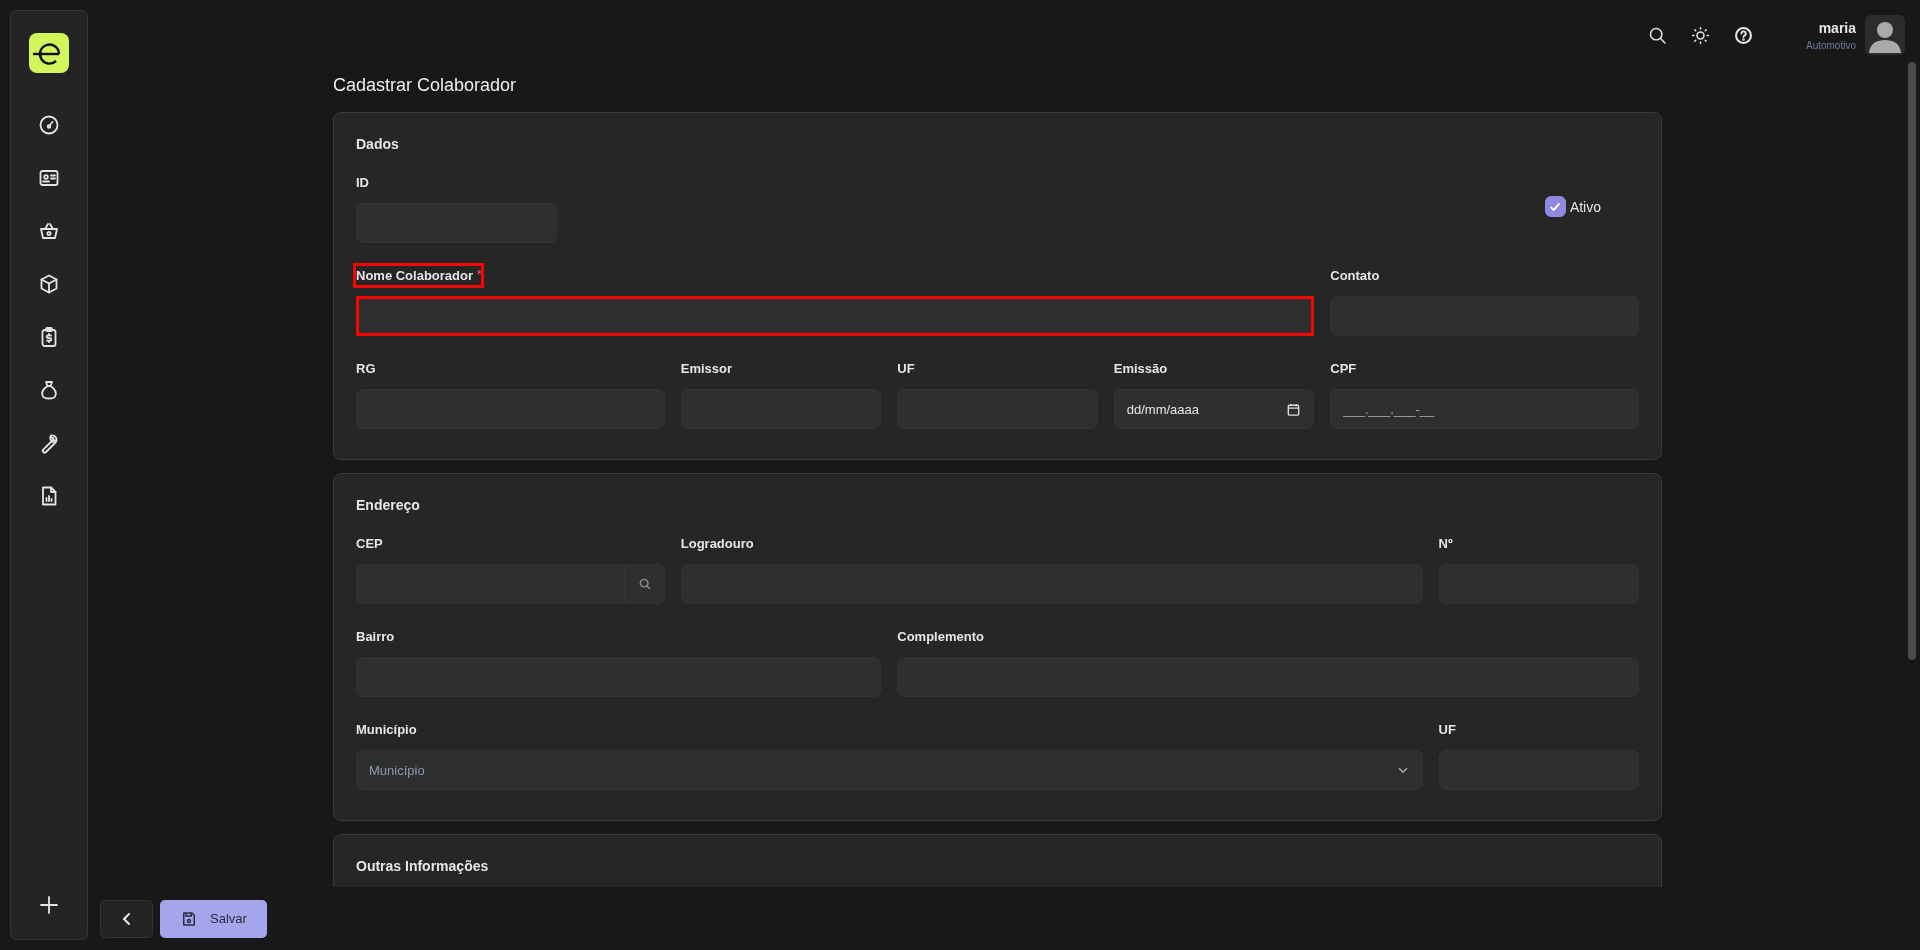  What do you see at coordinates (375, 636) in the screenshot?
I see `field-label: Bairro` at bounding box center [375, 636].